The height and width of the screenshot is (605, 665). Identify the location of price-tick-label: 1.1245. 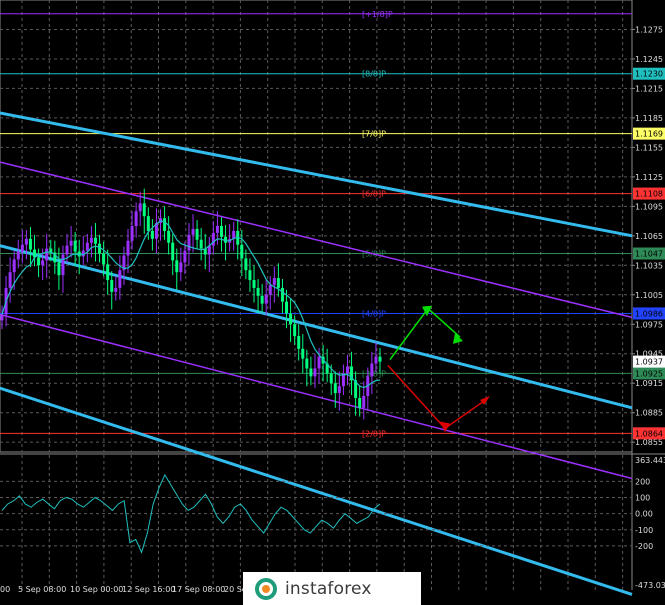
(649, 59).